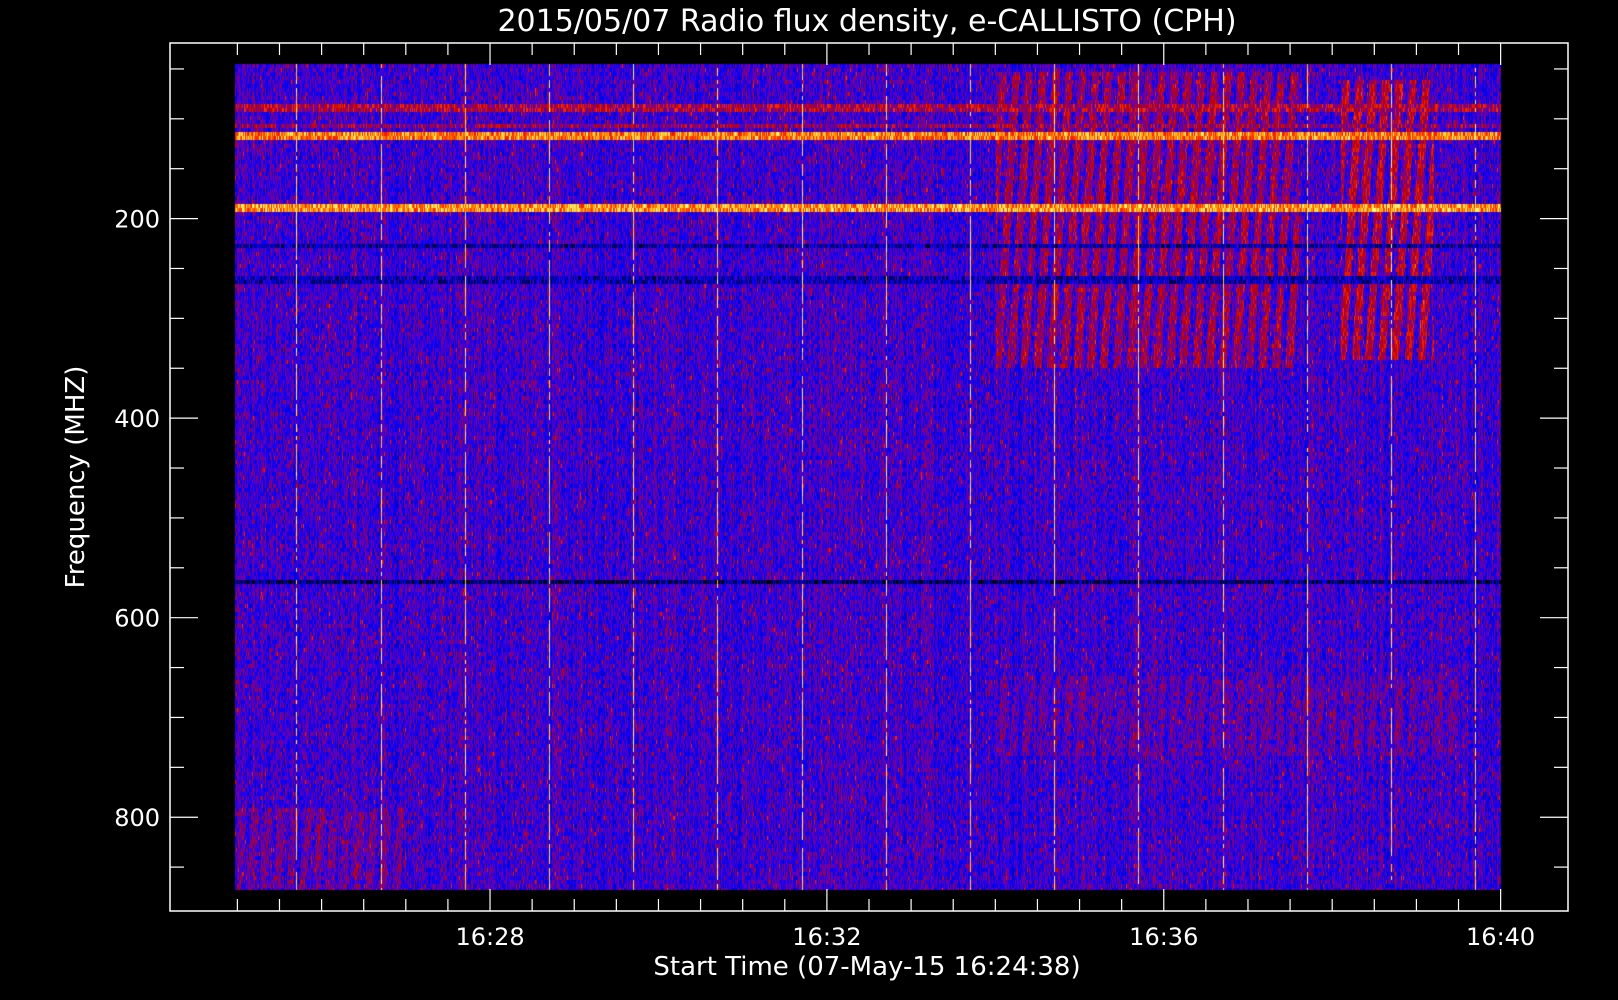 This screenshot has width=1618, height=1000. What do you see at coordinates (1163, 937) in the screenshot?
I see `x-tick-label: 16:36` at bounding box center [1163, 937].